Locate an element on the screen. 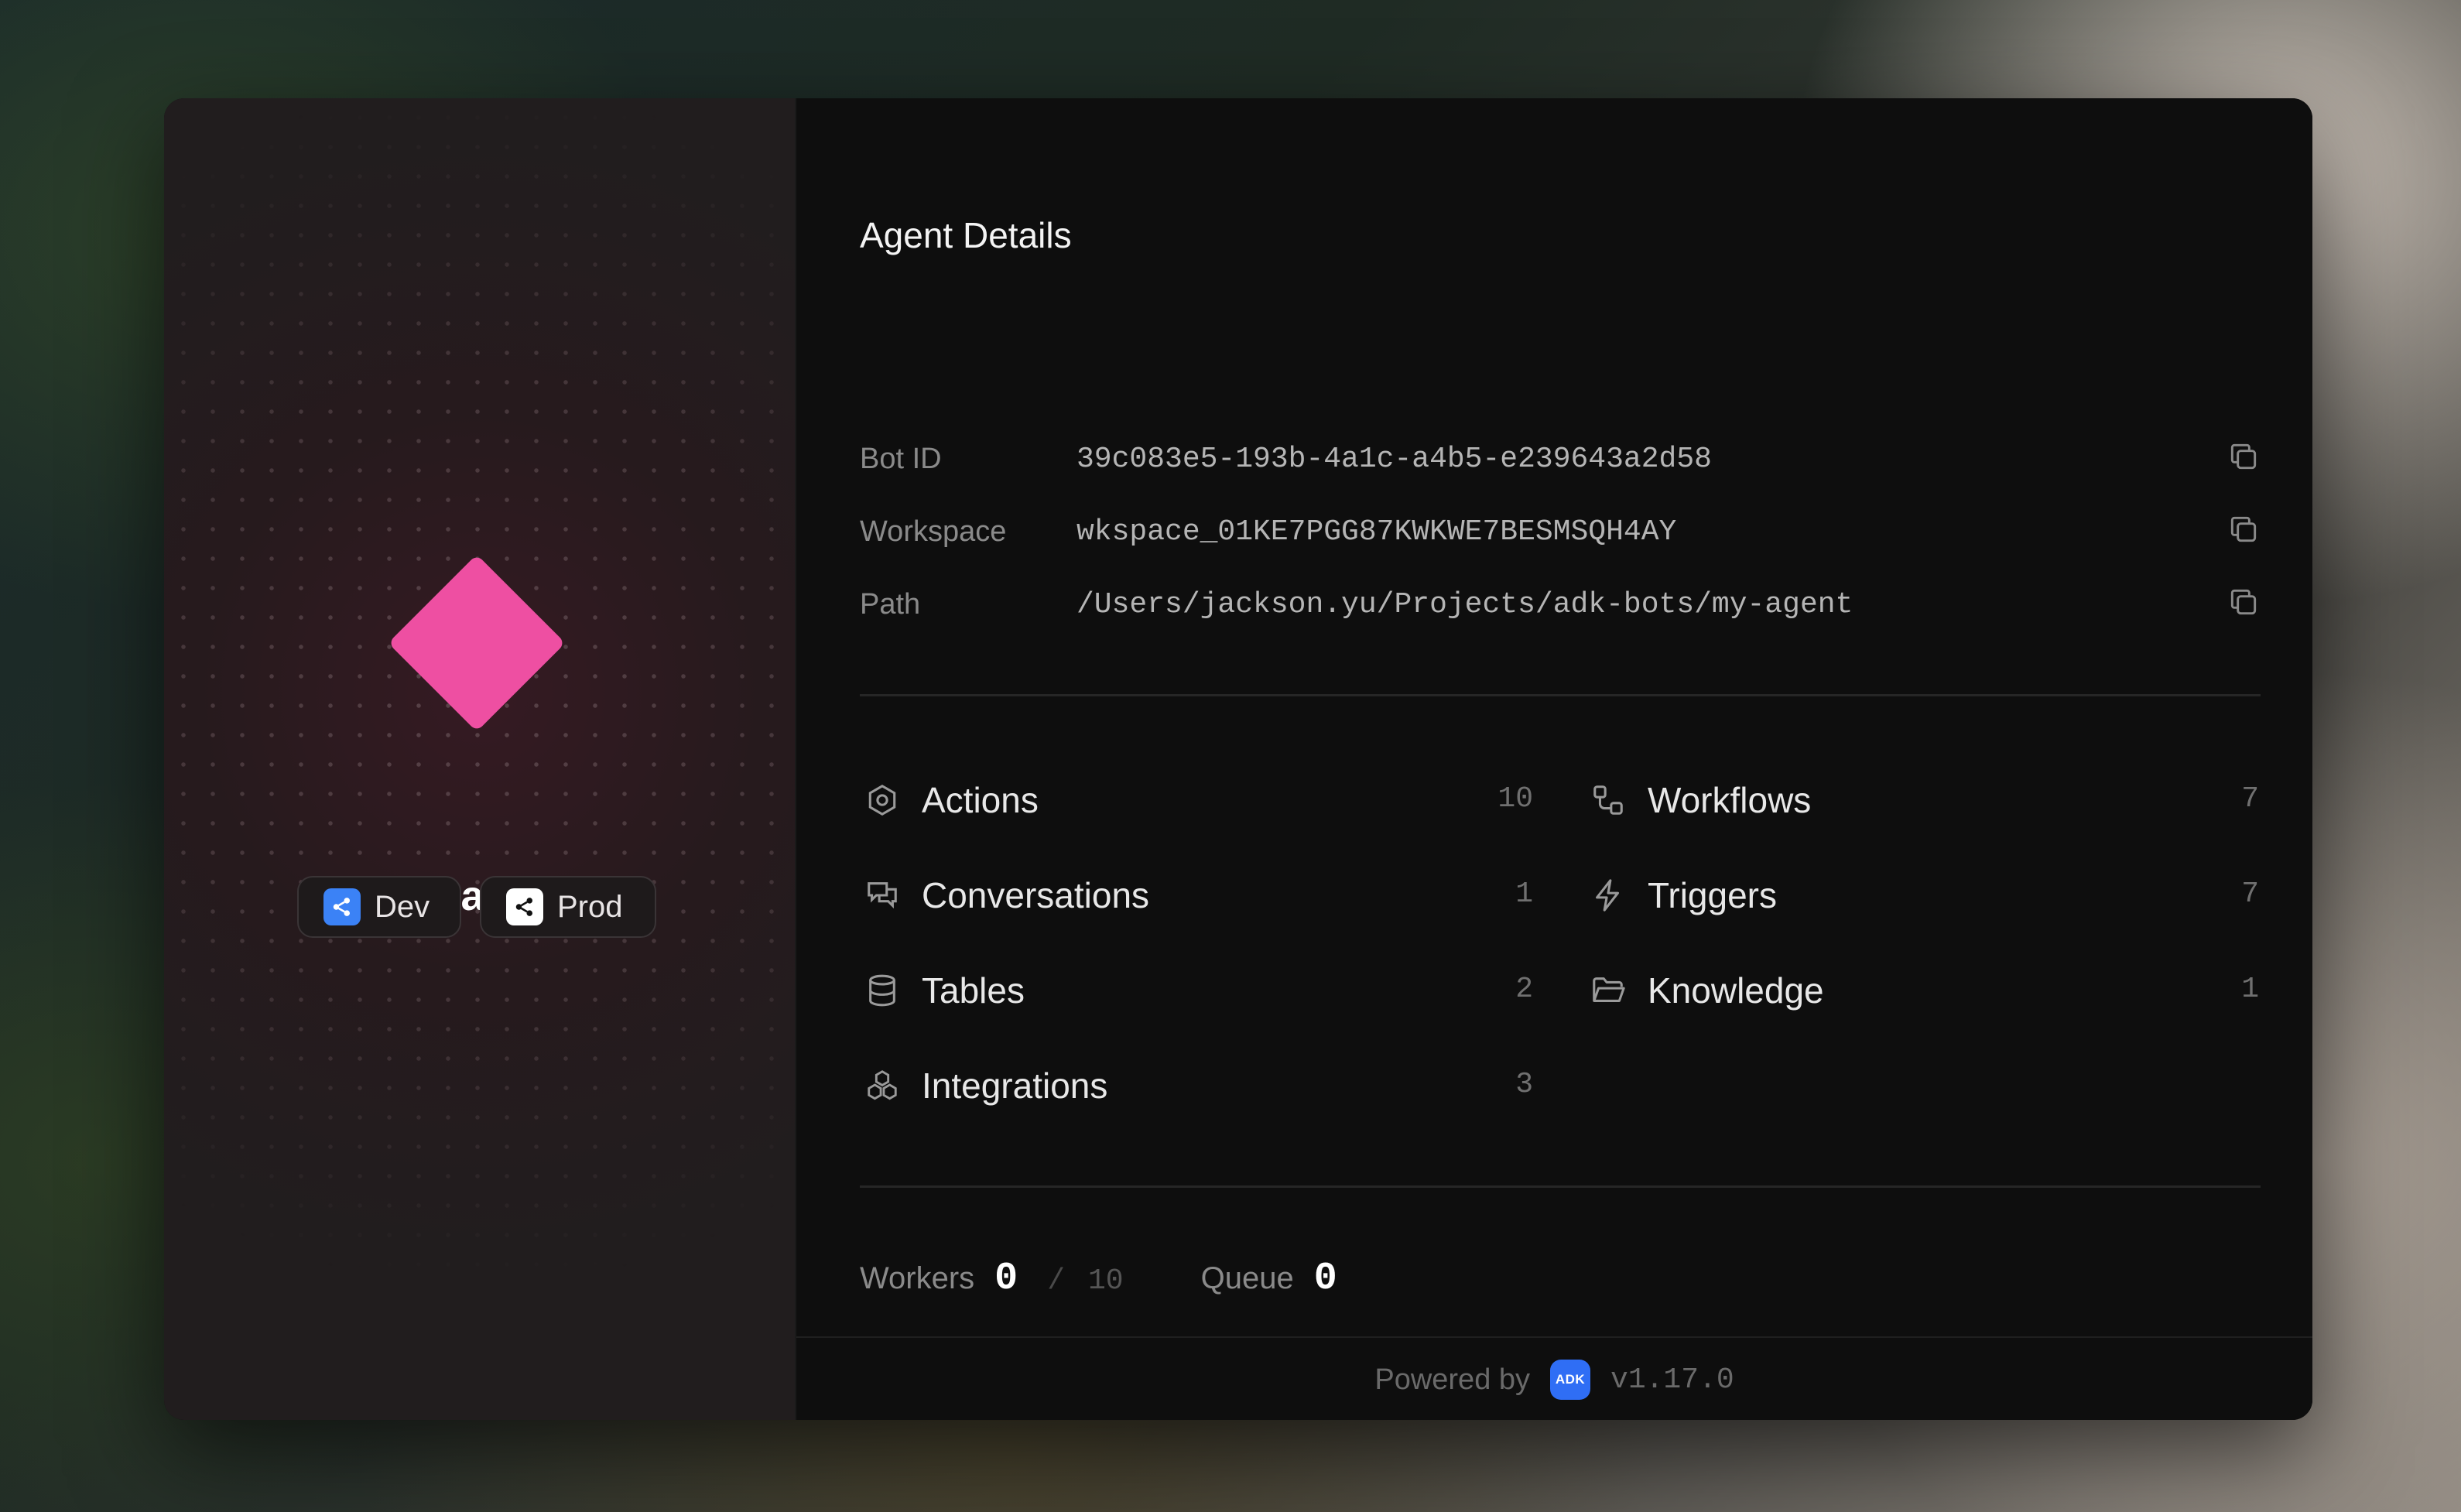 Image resolution: width=2461 pixels, height=1512 pixels. workflow-icon is located at coordinates (1608, 800).